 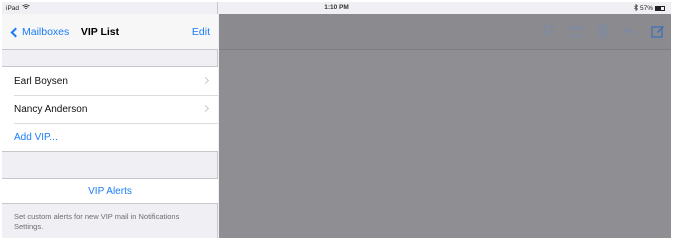 I want to click on page-title: VIP List, so click(x=100, y=32).